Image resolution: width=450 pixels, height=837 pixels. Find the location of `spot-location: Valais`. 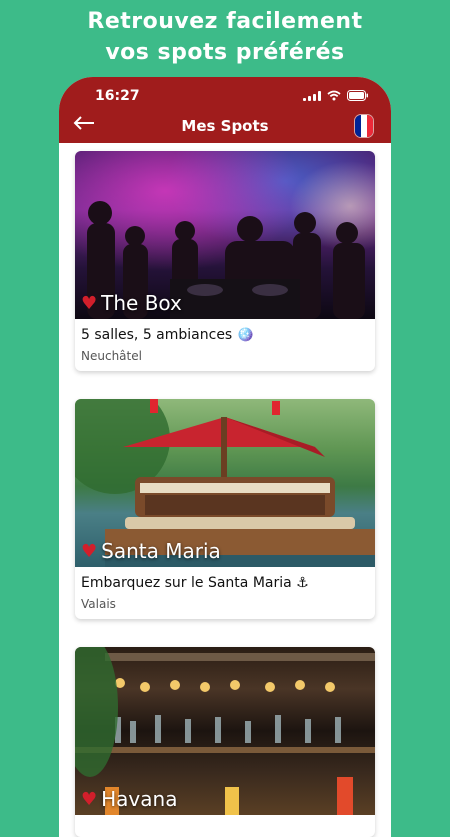

spot-location: Valais is located at coordinates (98, 604).